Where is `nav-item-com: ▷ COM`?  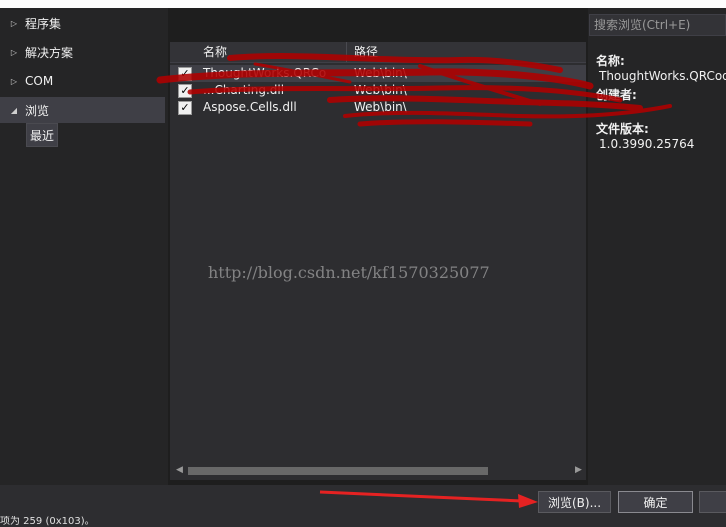 nav-item-com: ▷ COM is located at coordinates (82, 81).